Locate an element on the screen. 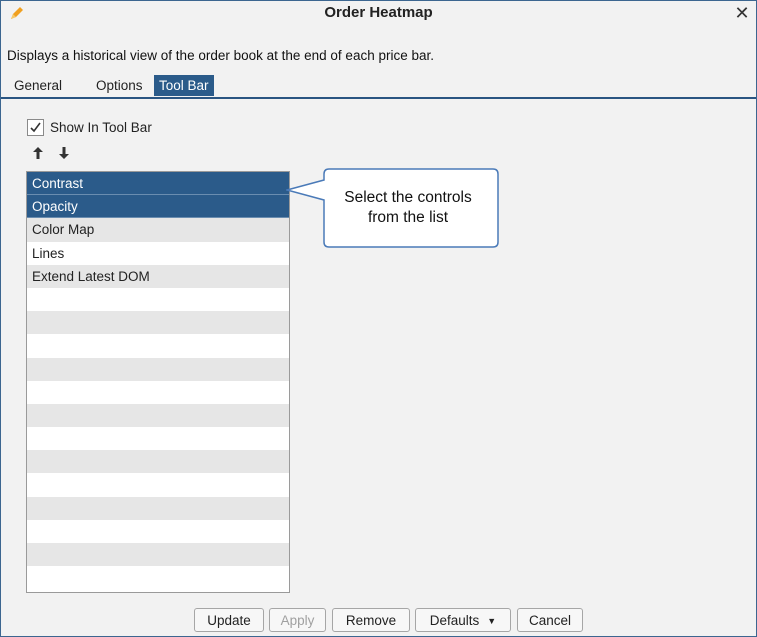 This screenshot has width=757, height=637. close-button: ✕ is located at coordinates (742, 13).